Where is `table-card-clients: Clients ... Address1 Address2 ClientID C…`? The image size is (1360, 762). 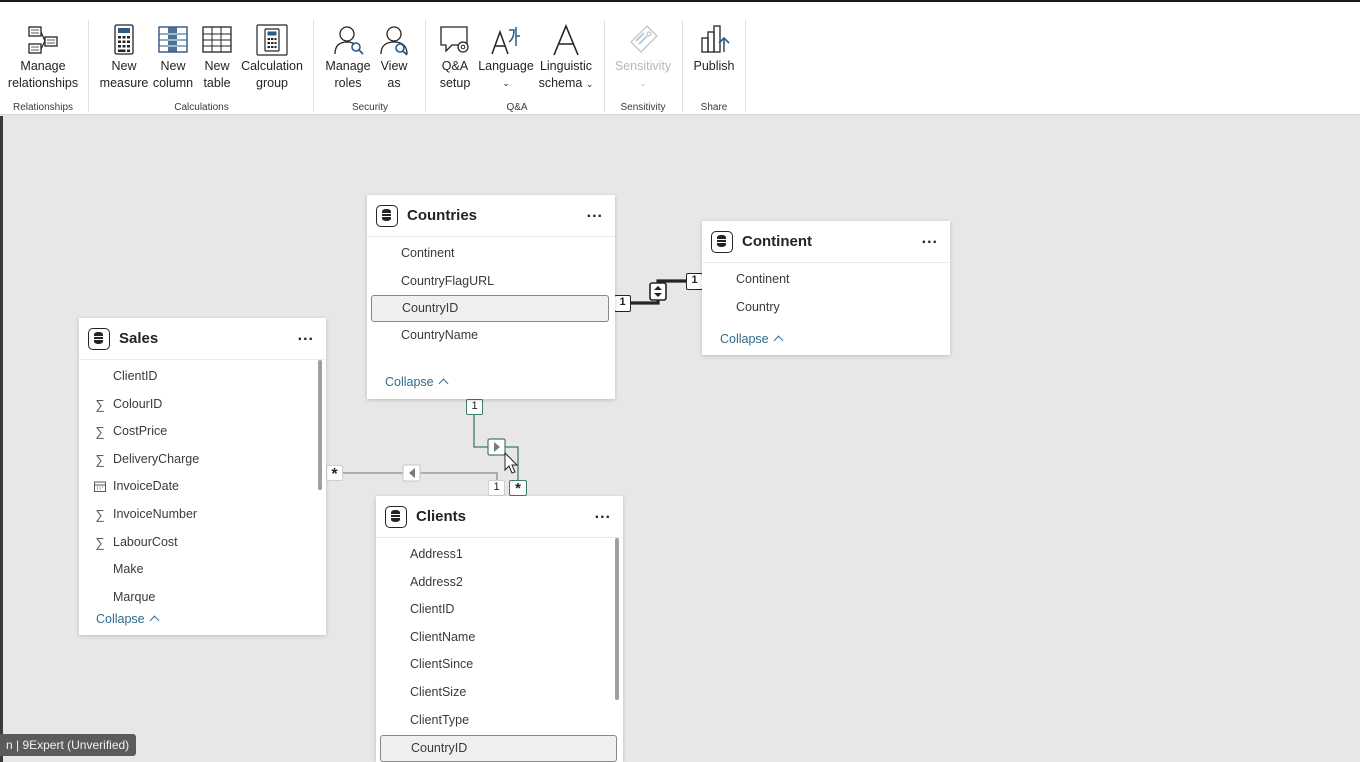 table-card-clients: Clients ... Address1 Address2 ClientID C… is located at coordinates (499, 629).